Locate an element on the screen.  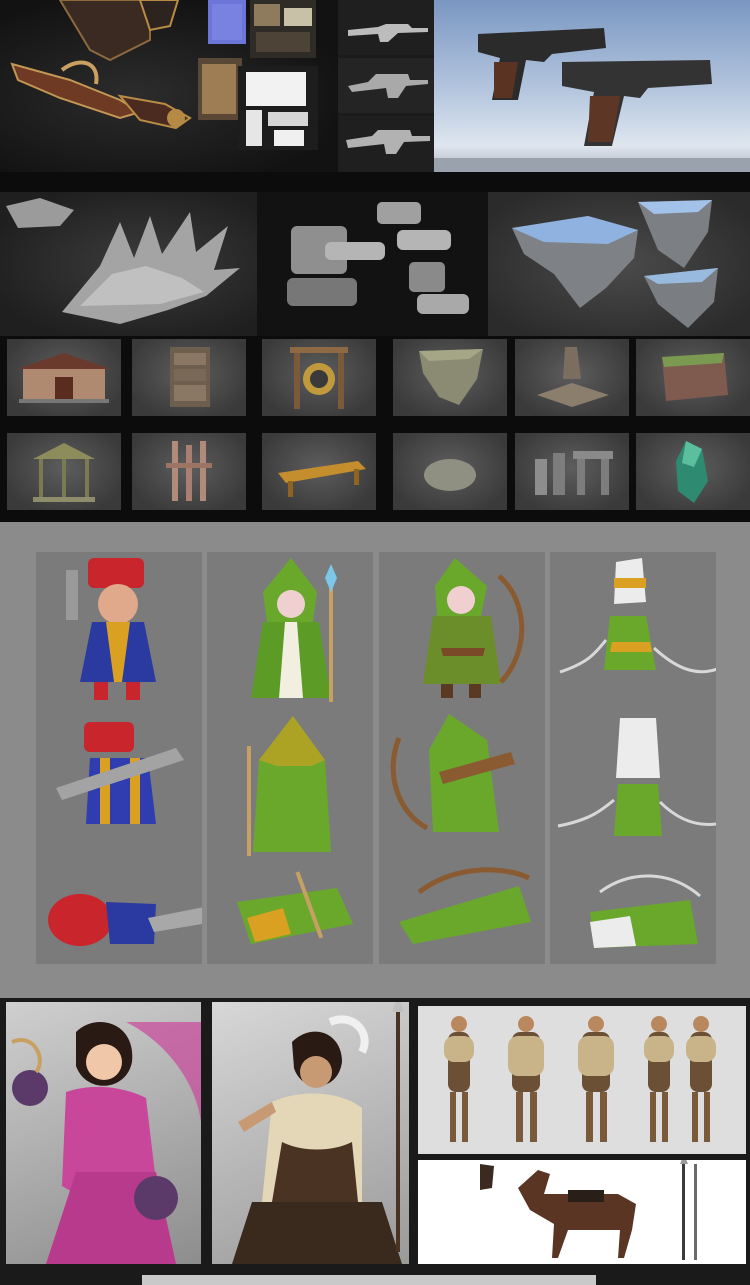
gong-frame-illustration is located at coordinates (319, 378).